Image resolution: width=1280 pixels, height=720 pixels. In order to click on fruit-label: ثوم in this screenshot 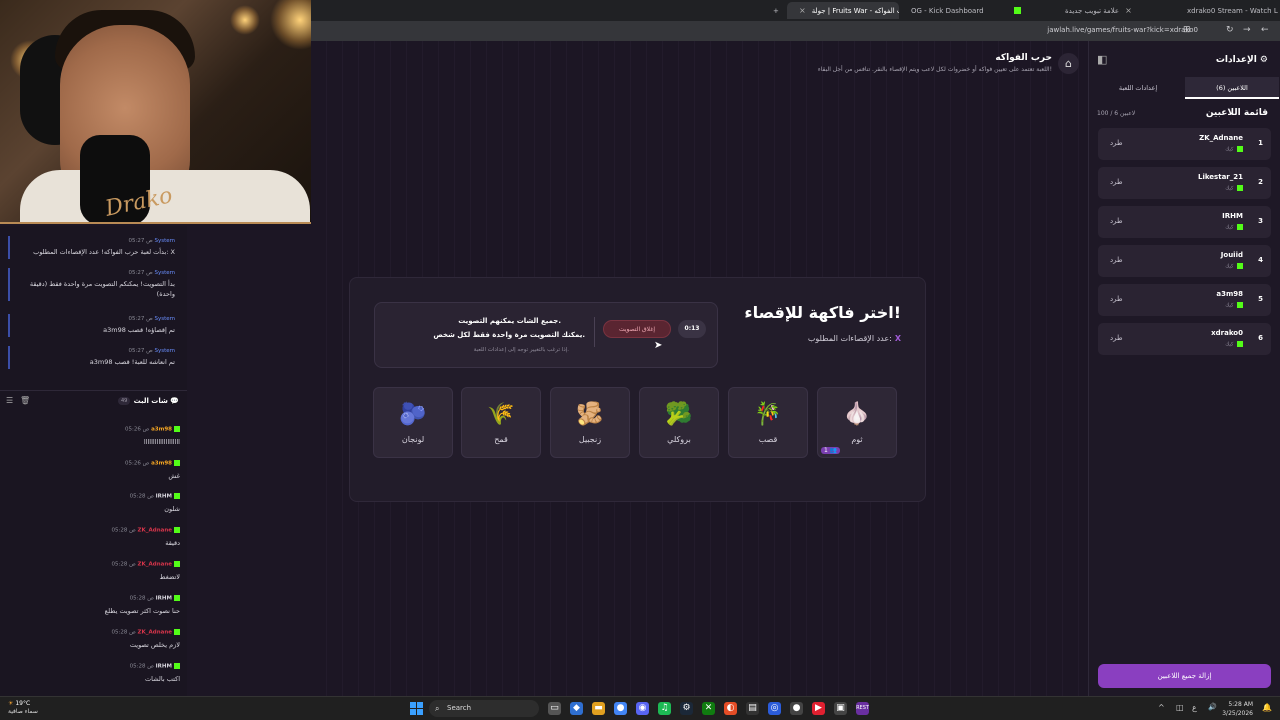, I will do `click(857, 439)`.